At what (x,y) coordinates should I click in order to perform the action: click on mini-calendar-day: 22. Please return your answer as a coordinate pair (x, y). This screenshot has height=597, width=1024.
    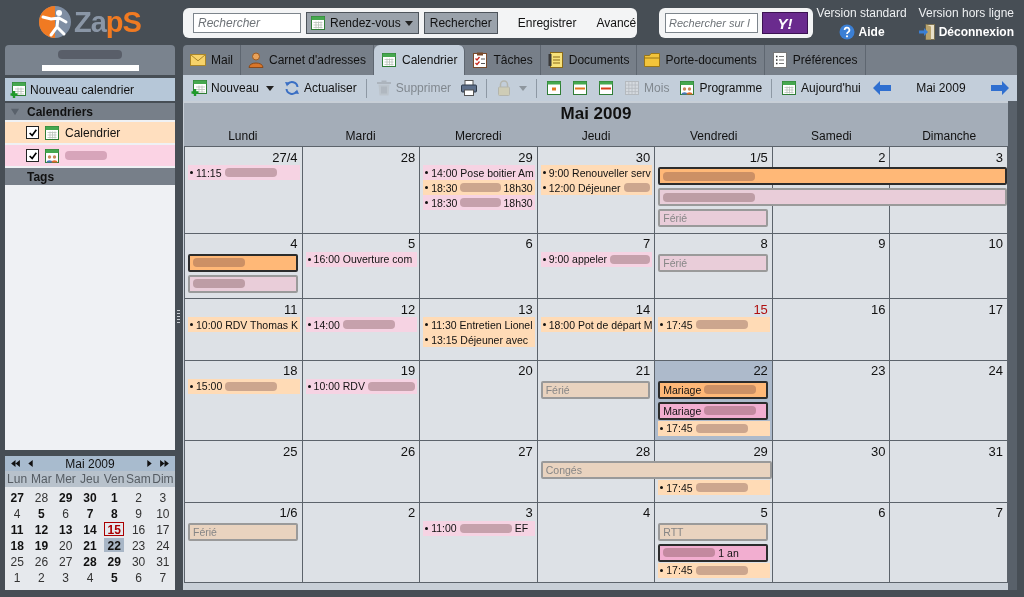
    Looking at the image, I should click on (114, 545).